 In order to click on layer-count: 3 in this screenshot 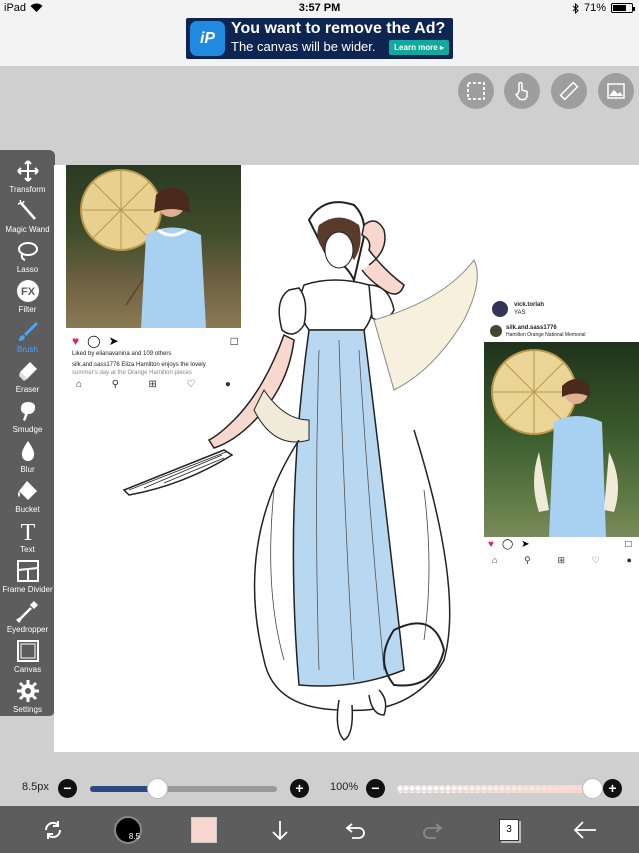, I will do `click(509, 830)`.